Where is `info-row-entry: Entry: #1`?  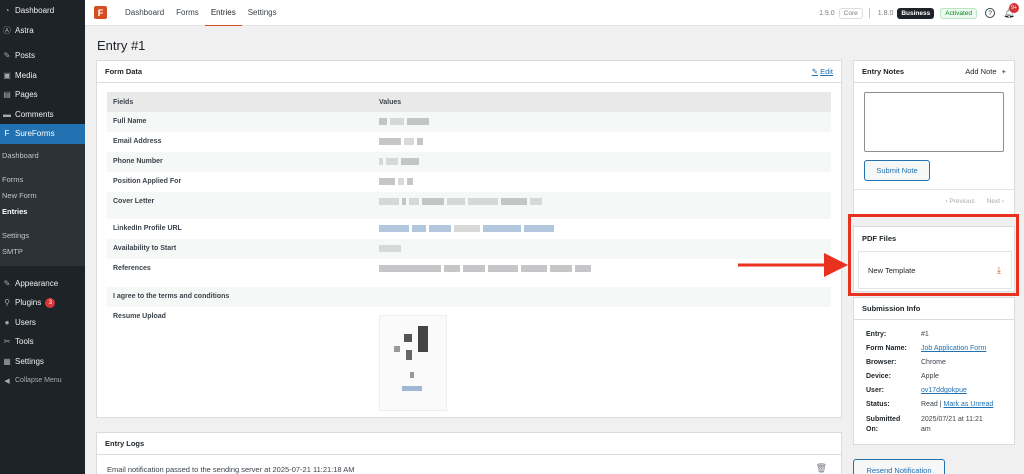
info-row-entry: Entry: #1 is located at coordinates (897, 334).